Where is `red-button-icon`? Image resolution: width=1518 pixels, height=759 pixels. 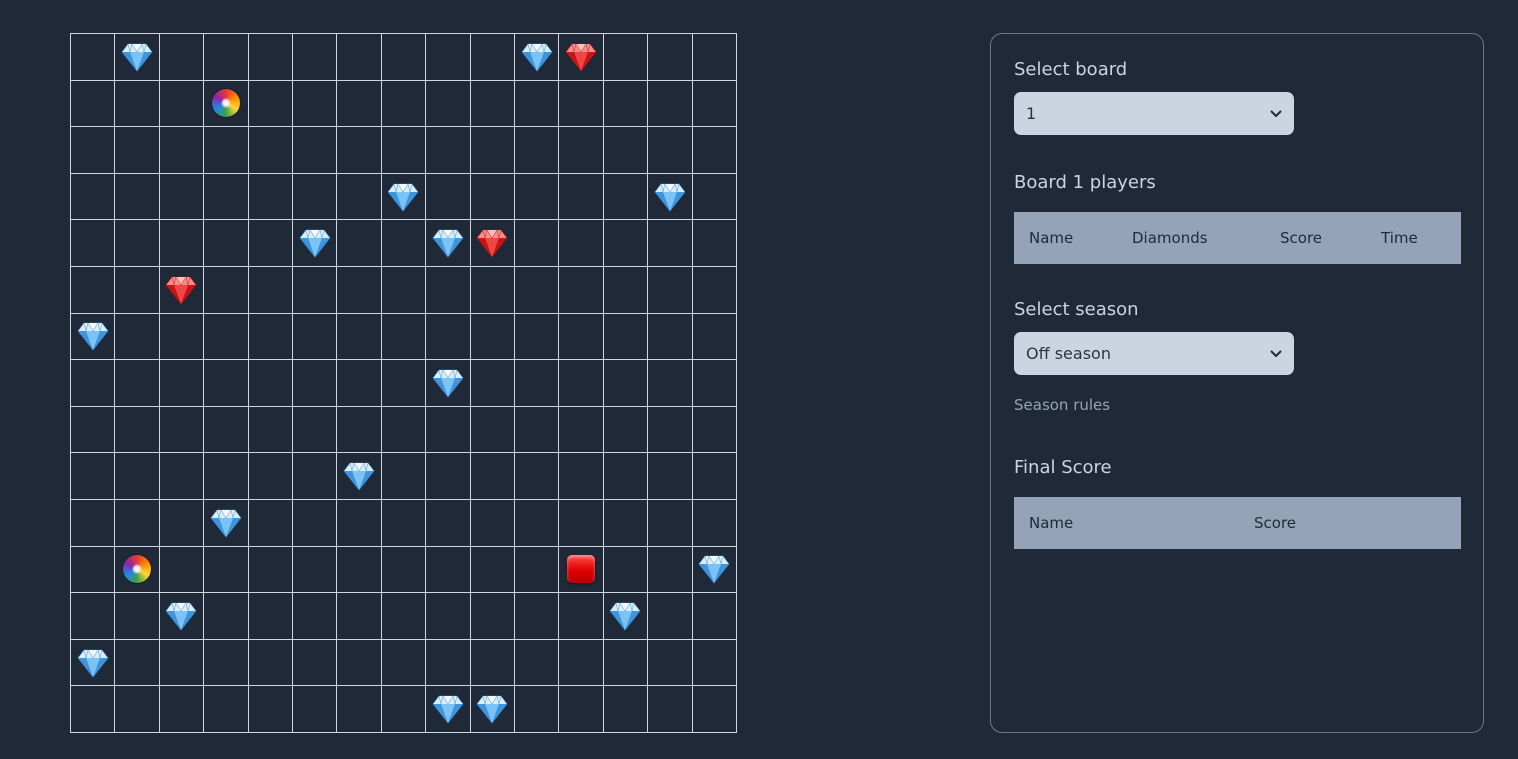 red-button-icon is located at coordinates (581, 569).